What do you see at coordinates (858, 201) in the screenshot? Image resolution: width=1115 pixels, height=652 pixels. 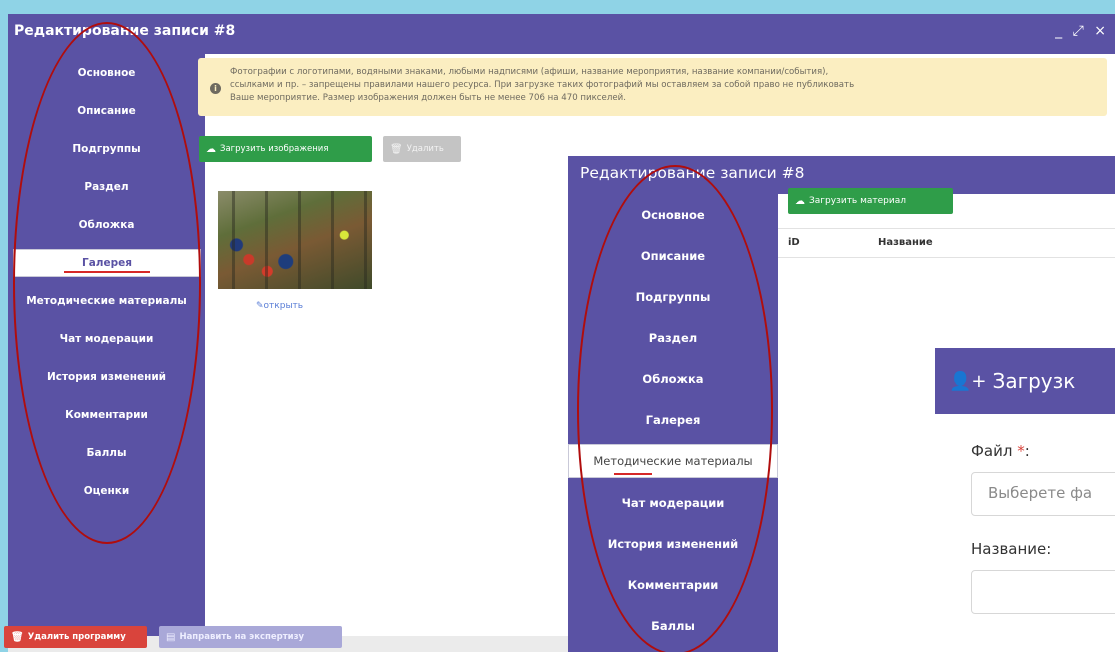 I see `upload-material-label: Загрузить материал` at bounding box center [858, 201].